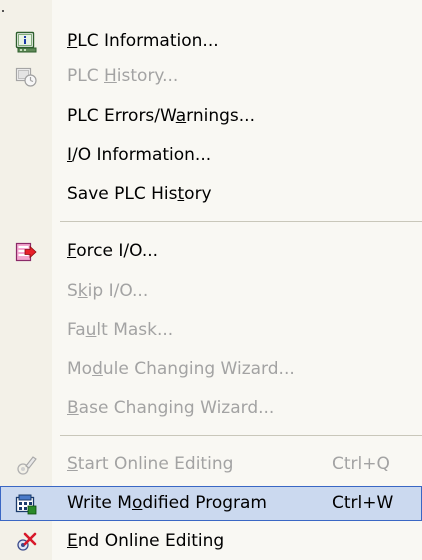 The image size is (422, 560). I want to click on force-io-icon, so click(26, 252).